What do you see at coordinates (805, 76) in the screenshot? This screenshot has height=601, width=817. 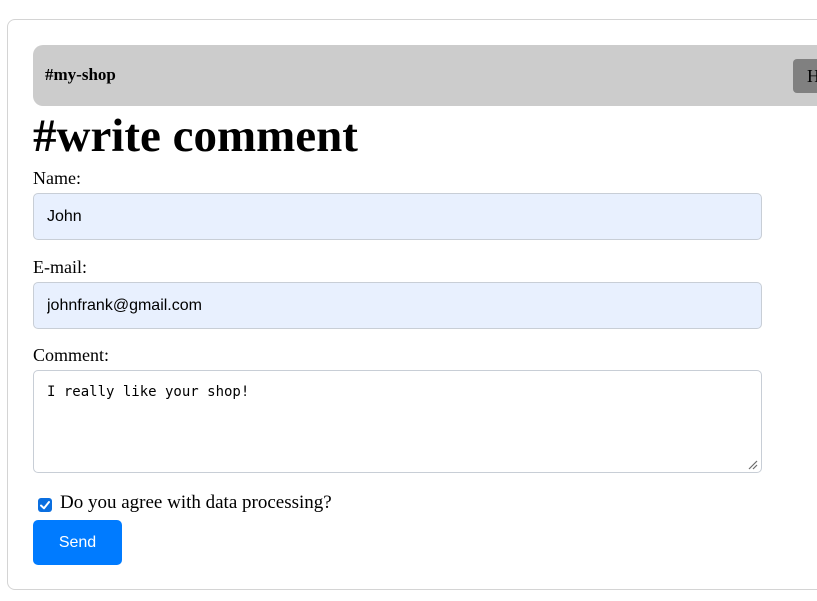 I see `nav-home-button: H` at bounding box center [805, 76].